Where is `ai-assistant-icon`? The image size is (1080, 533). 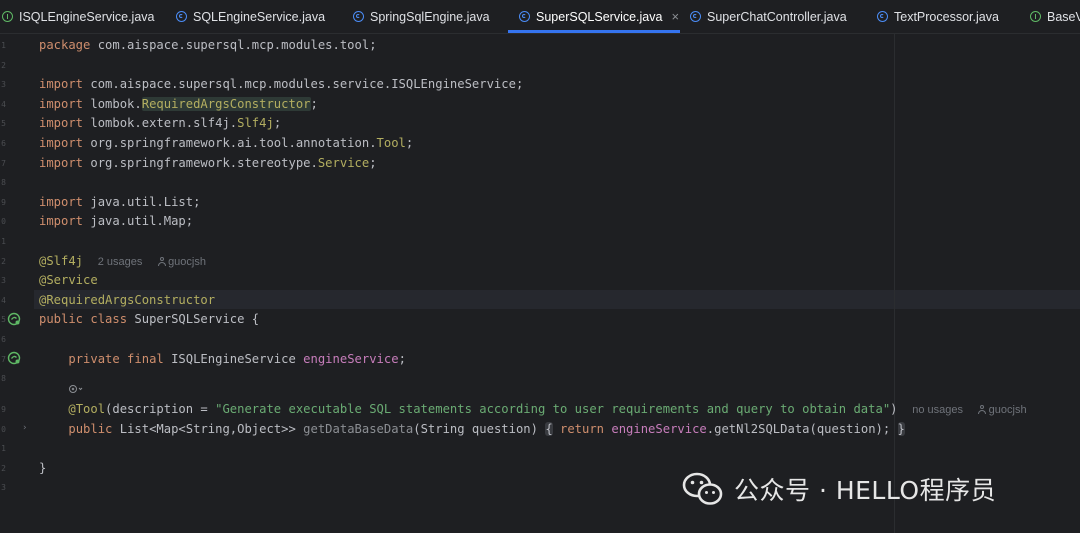 ai-assistant-icon is located at coordinates (76, 389).